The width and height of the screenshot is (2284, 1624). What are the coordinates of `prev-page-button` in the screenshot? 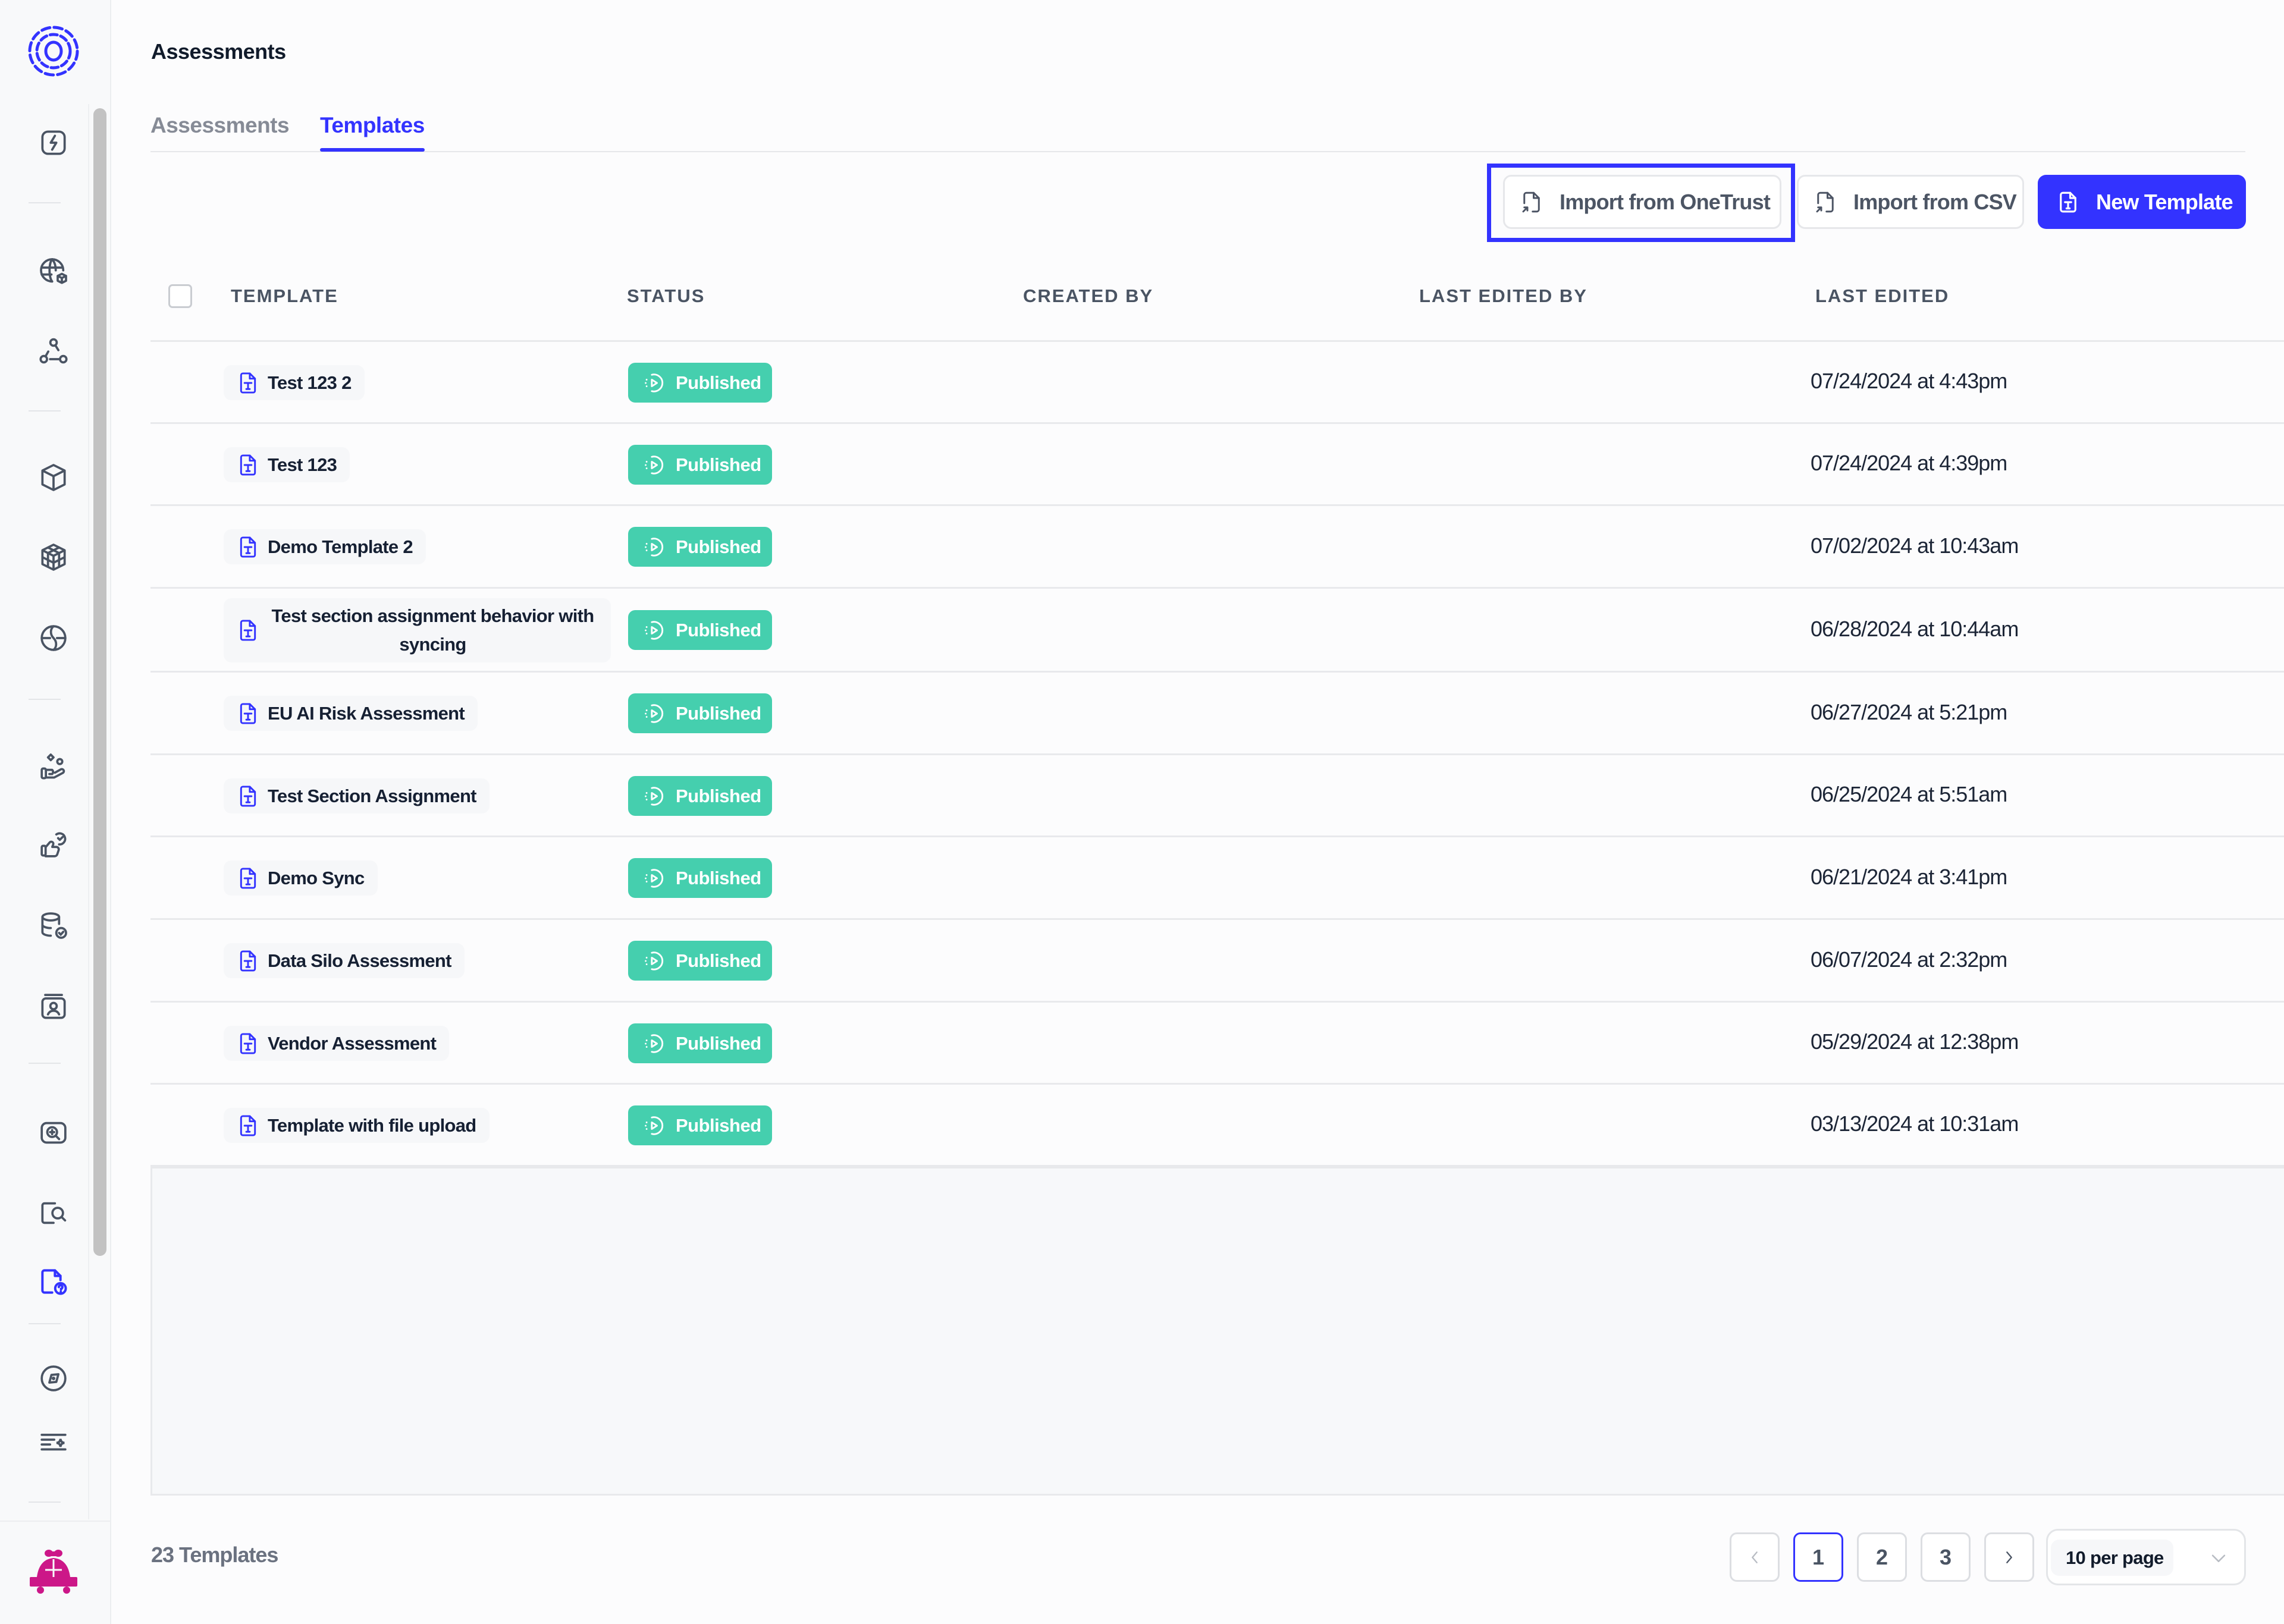 It's located at (1755, 1557).